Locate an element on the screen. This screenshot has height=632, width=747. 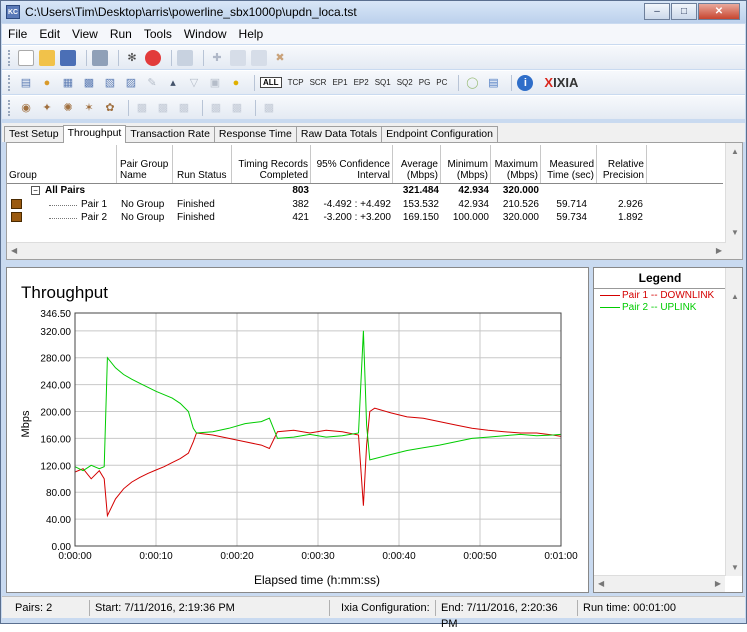
menu-run: Run is located at coordinates (121, 34).